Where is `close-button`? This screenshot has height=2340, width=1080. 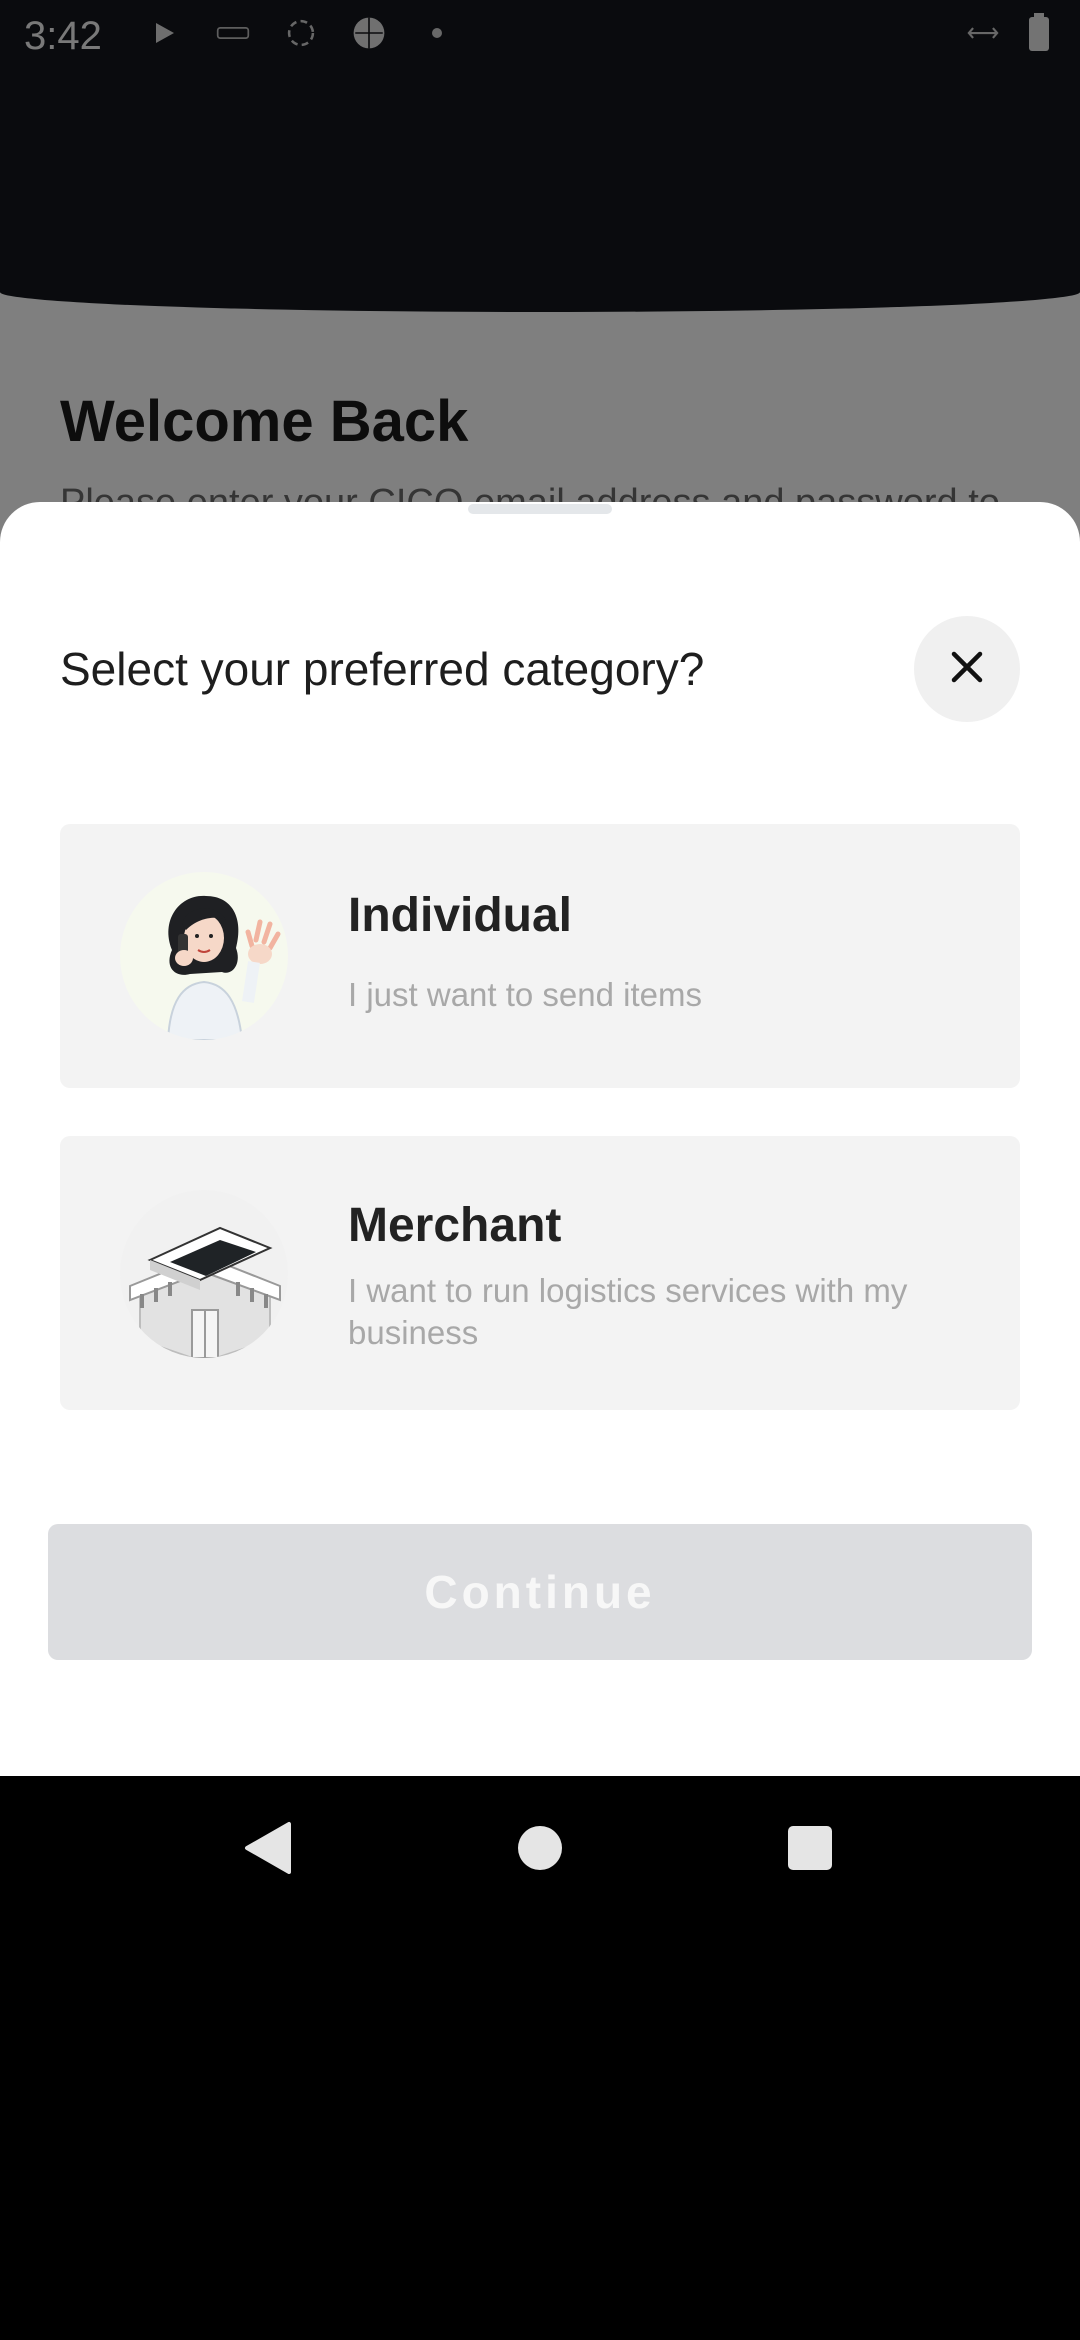
close-button is located at coordinates (967, 669).